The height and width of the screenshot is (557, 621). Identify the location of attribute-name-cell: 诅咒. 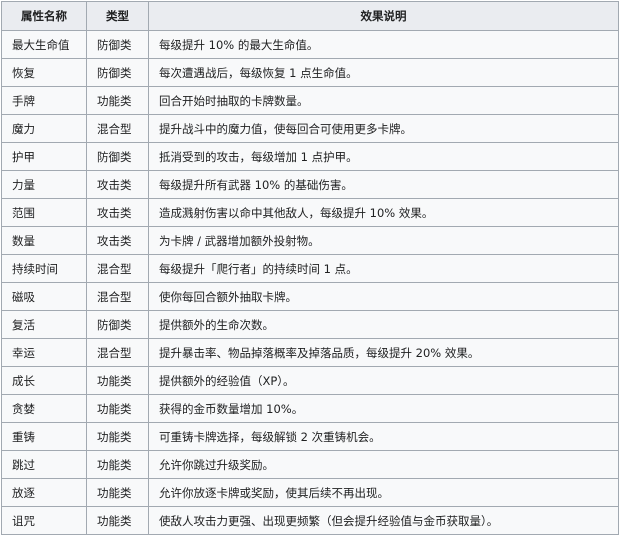
(44, 520).